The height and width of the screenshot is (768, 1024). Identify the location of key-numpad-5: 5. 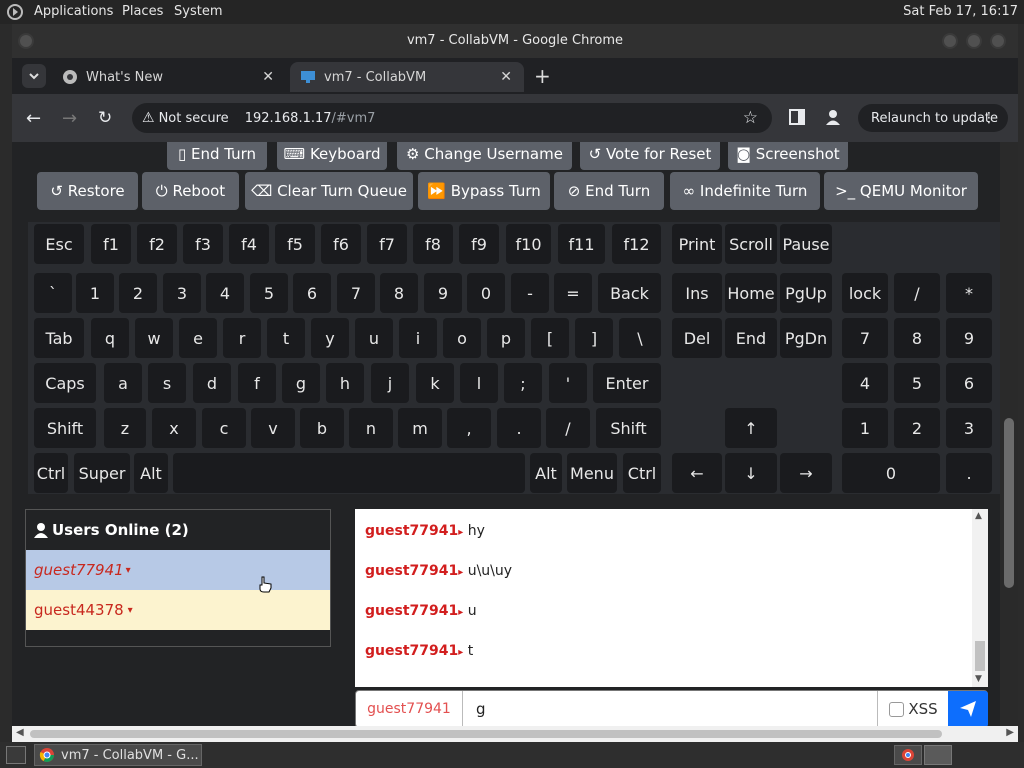
(917, 383).